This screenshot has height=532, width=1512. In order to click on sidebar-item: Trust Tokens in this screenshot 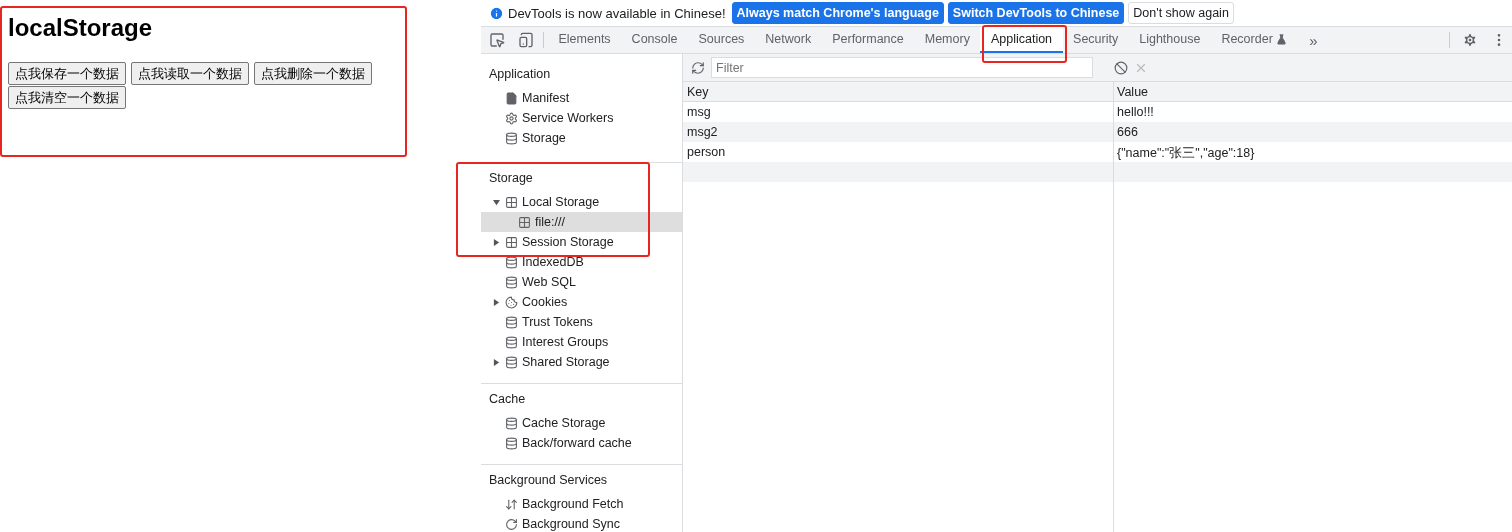, I will do `click(581, 322)`.